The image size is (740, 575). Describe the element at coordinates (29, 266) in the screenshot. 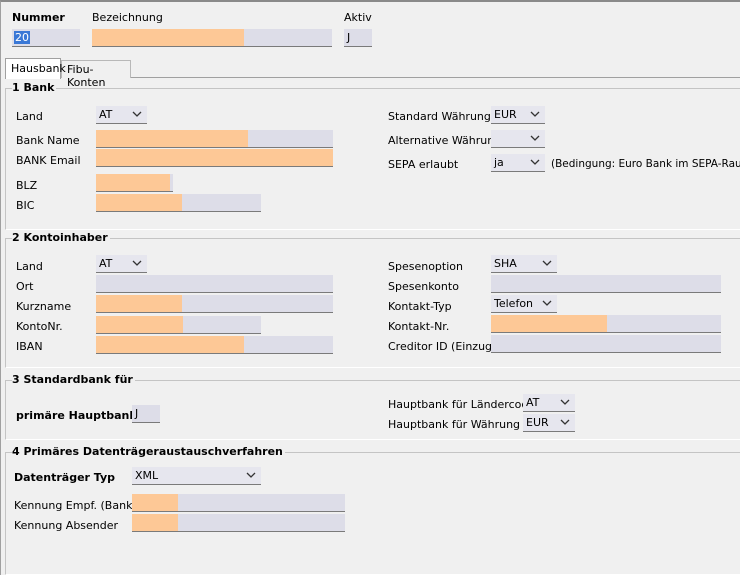

I see `inhaber-land-label: Land` at that location.